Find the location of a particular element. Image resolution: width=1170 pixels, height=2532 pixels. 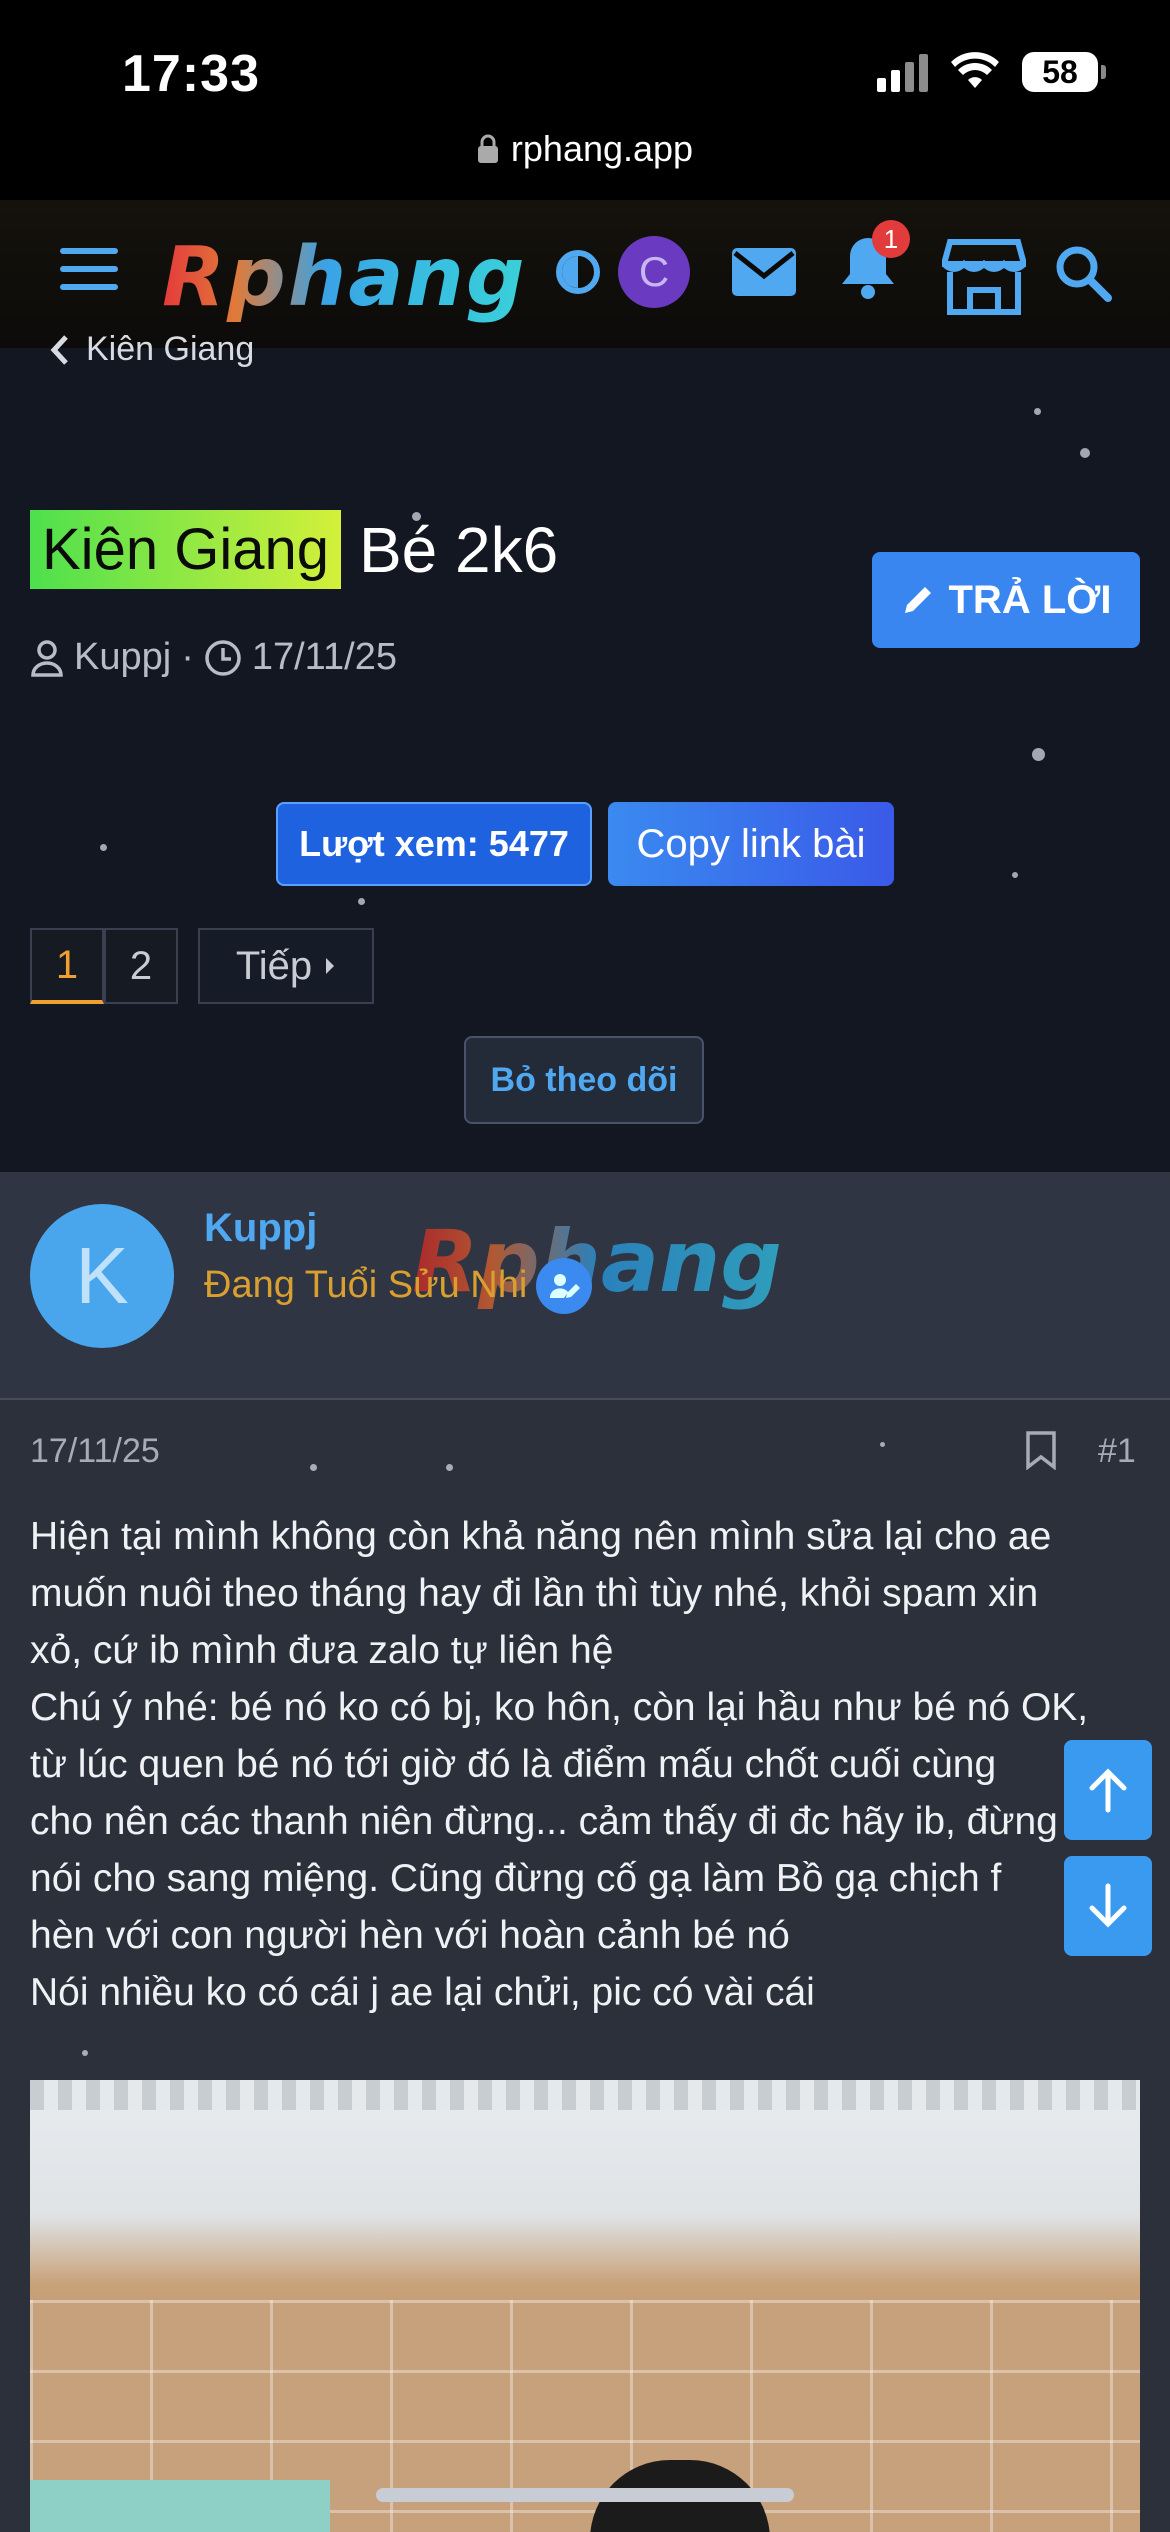

post-line: xỏ, cứ ib mình đưa zalo tự liên hệ is located at coordinates (322, 1650).